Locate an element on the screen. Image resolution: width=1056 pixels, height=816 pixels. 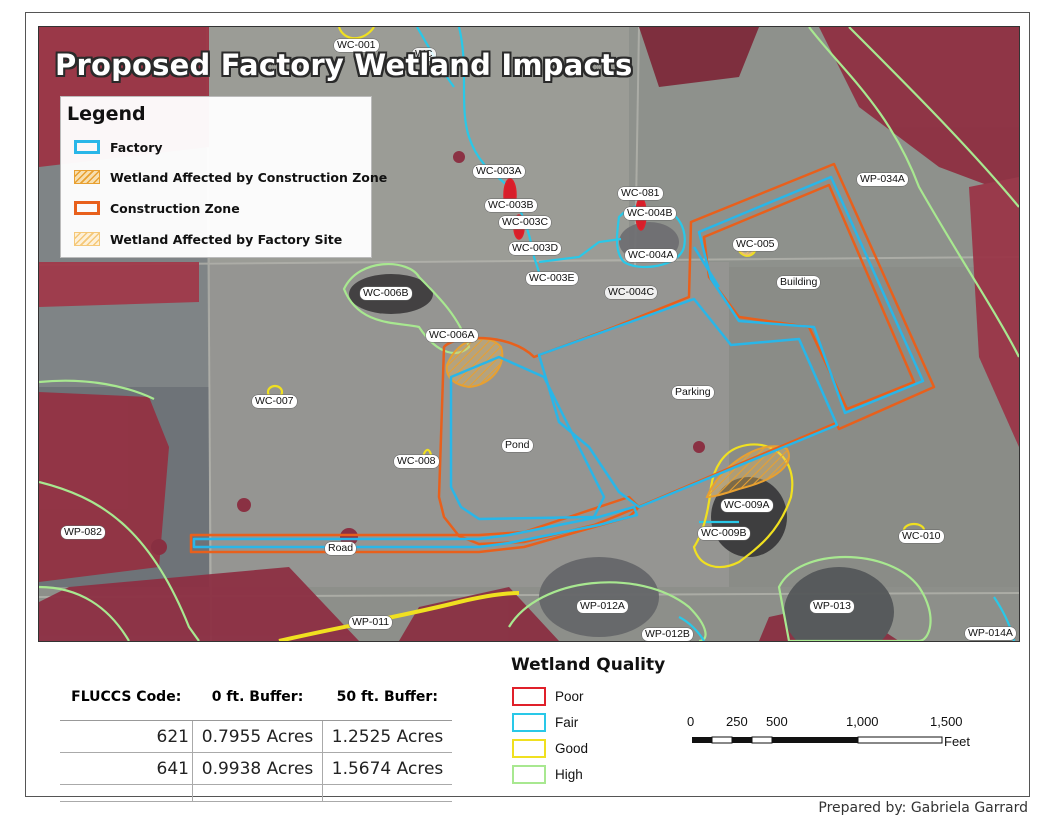
scale-tick-1000: 1,000 is located at coordinates (862, 721).